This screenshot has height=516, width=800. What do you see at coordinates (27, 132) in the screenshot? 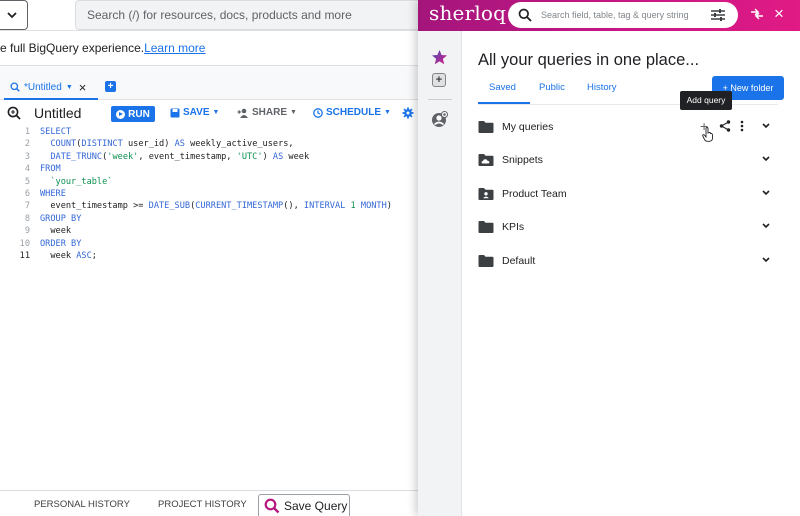
I see `line-number: 1` at bounding box center [27, 132].